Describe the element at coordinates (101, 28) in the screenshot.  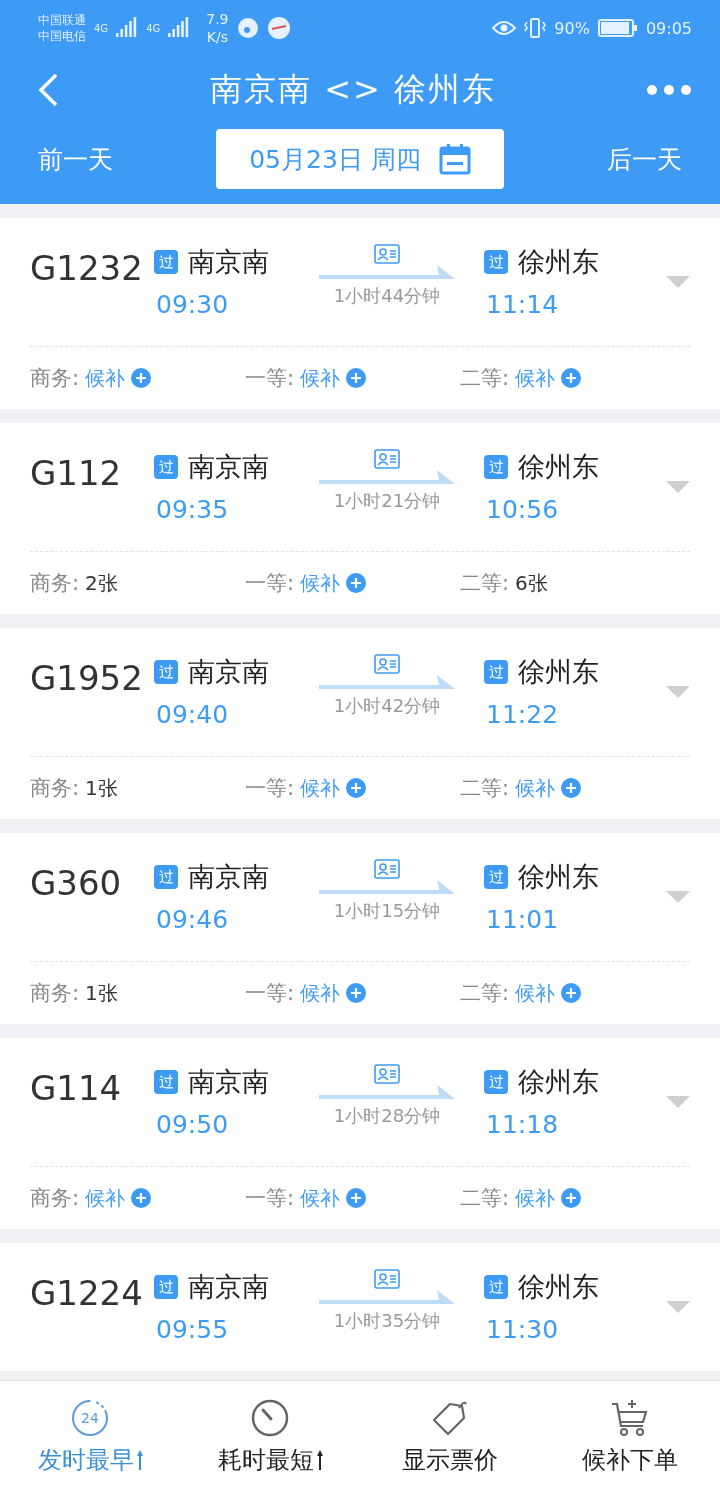
I see `network-type: 4G` at that location.